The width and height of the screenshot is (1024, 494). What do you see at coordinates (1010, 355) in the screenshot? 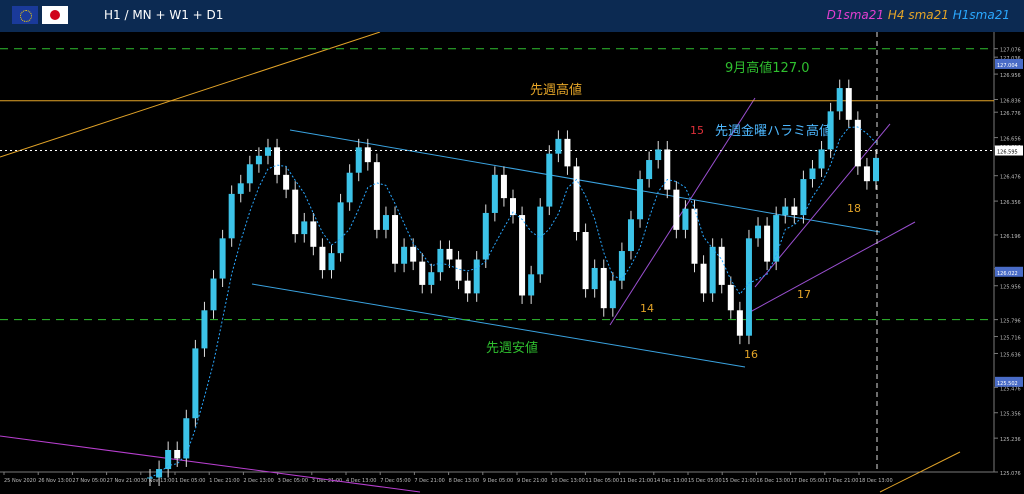
I see `y-tick-label: 125.636` at bounding box center [1010, 355].